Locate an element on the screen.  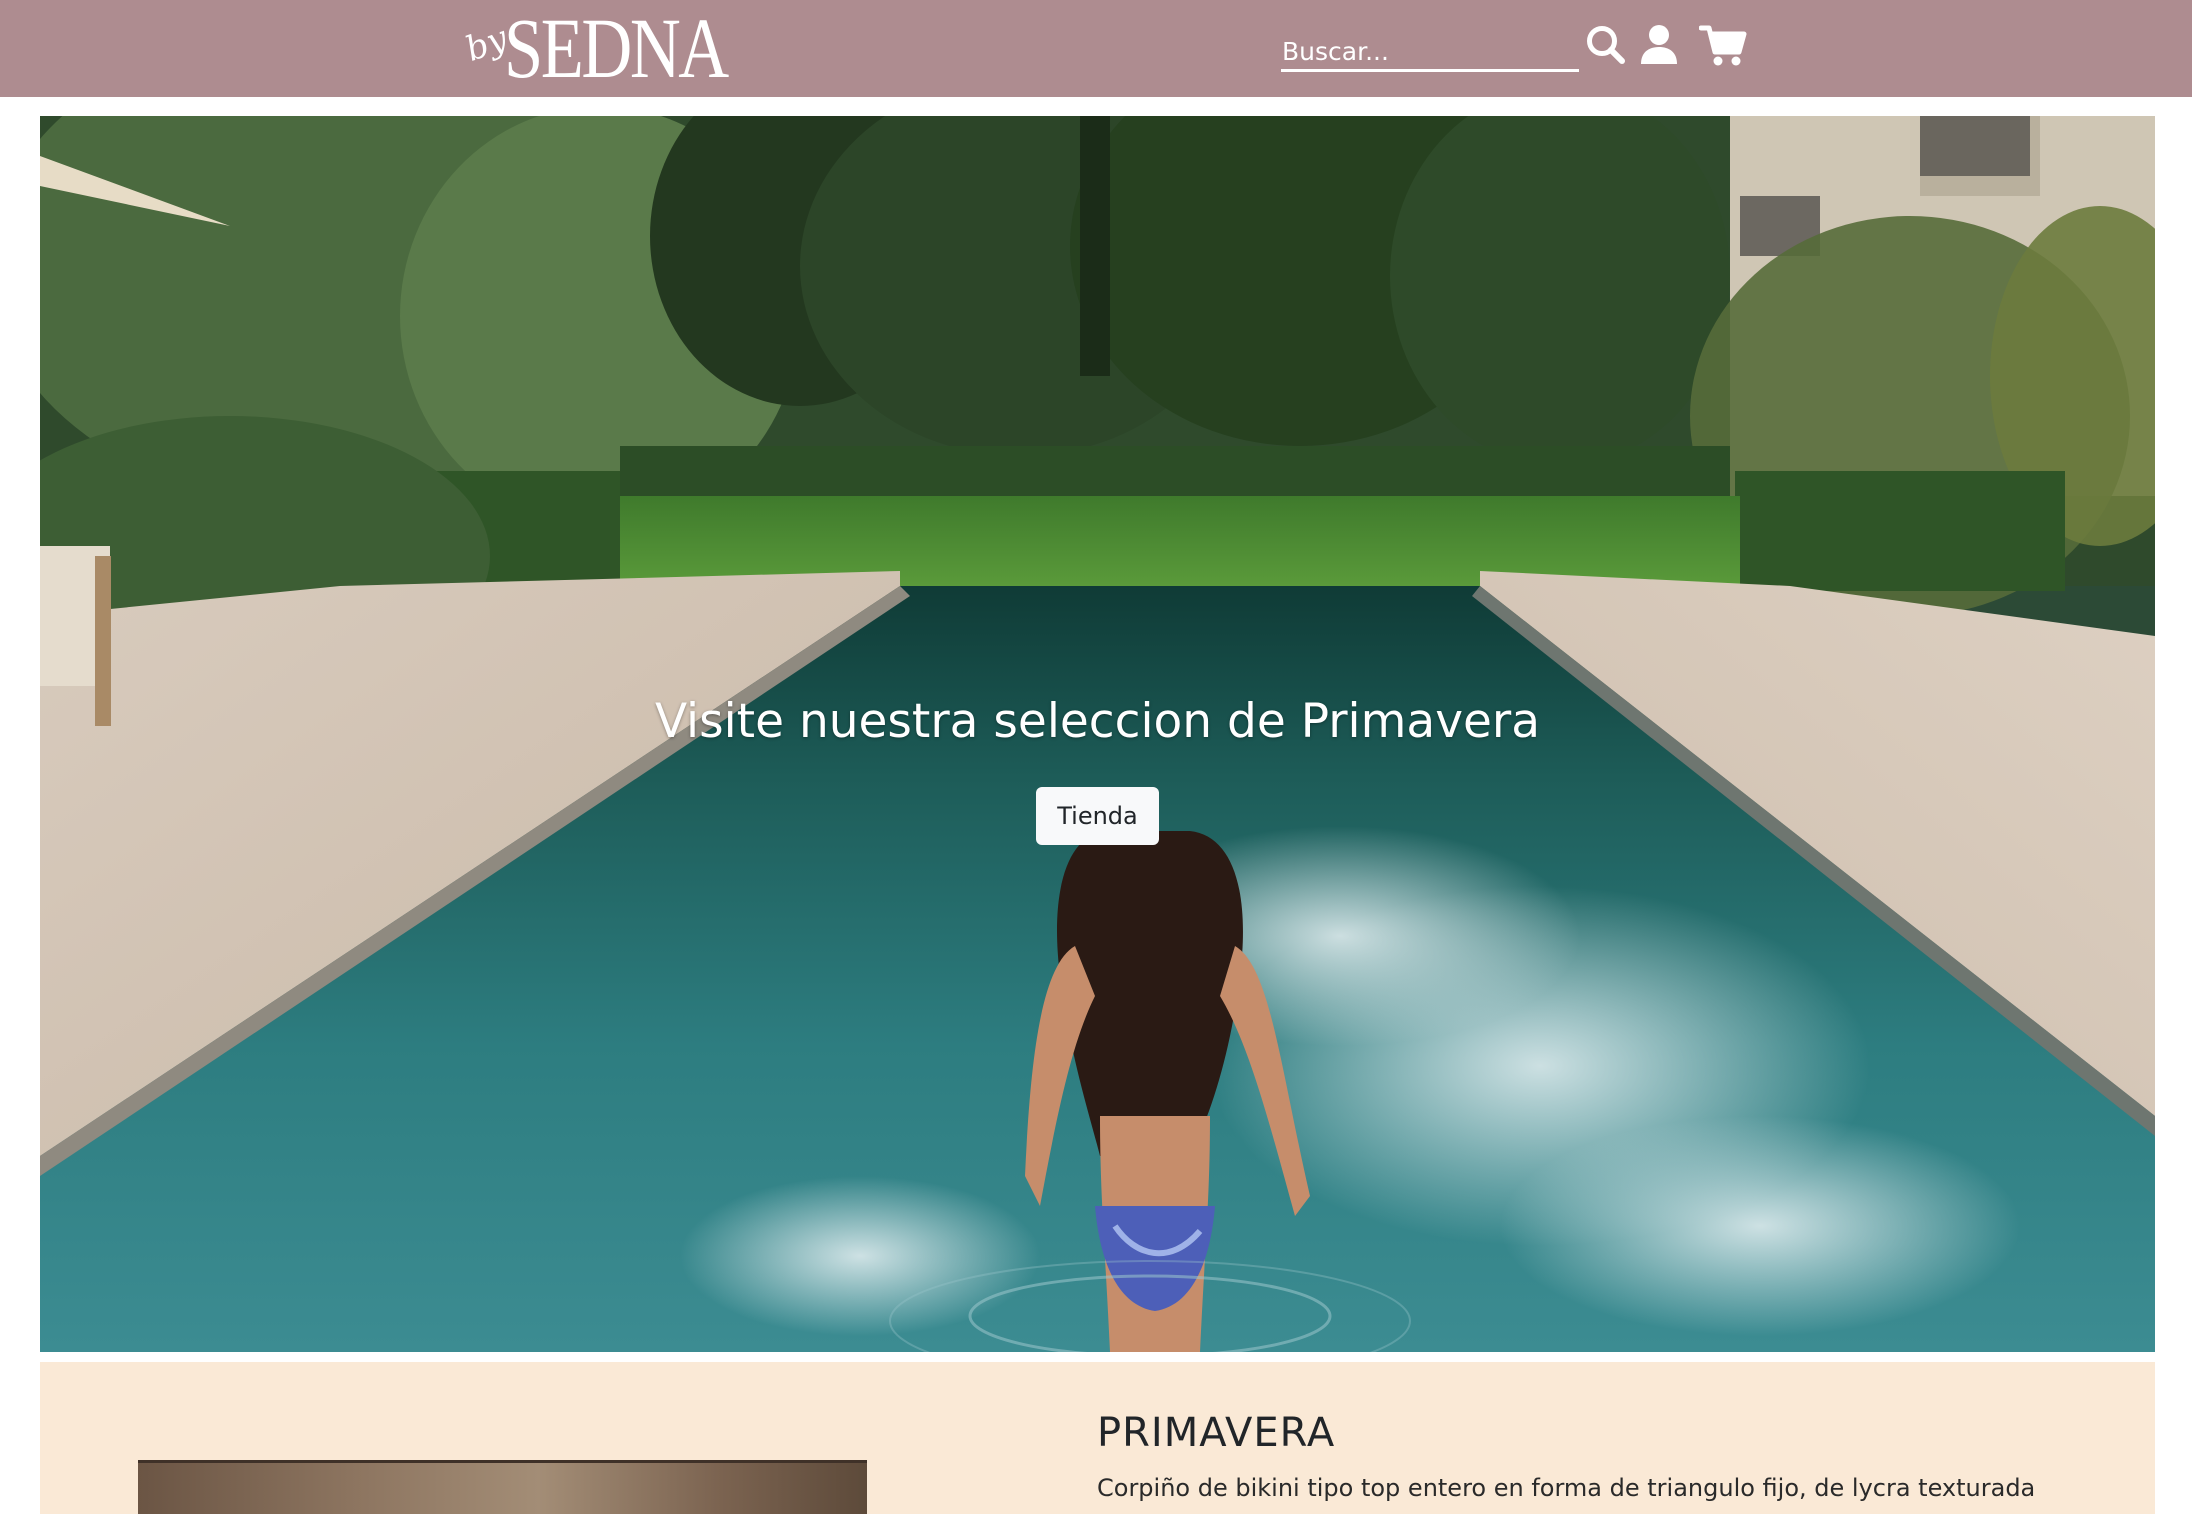
hero-heading: Visite nuestra seleccion de Primavera is located at coordinates (1097, 721).